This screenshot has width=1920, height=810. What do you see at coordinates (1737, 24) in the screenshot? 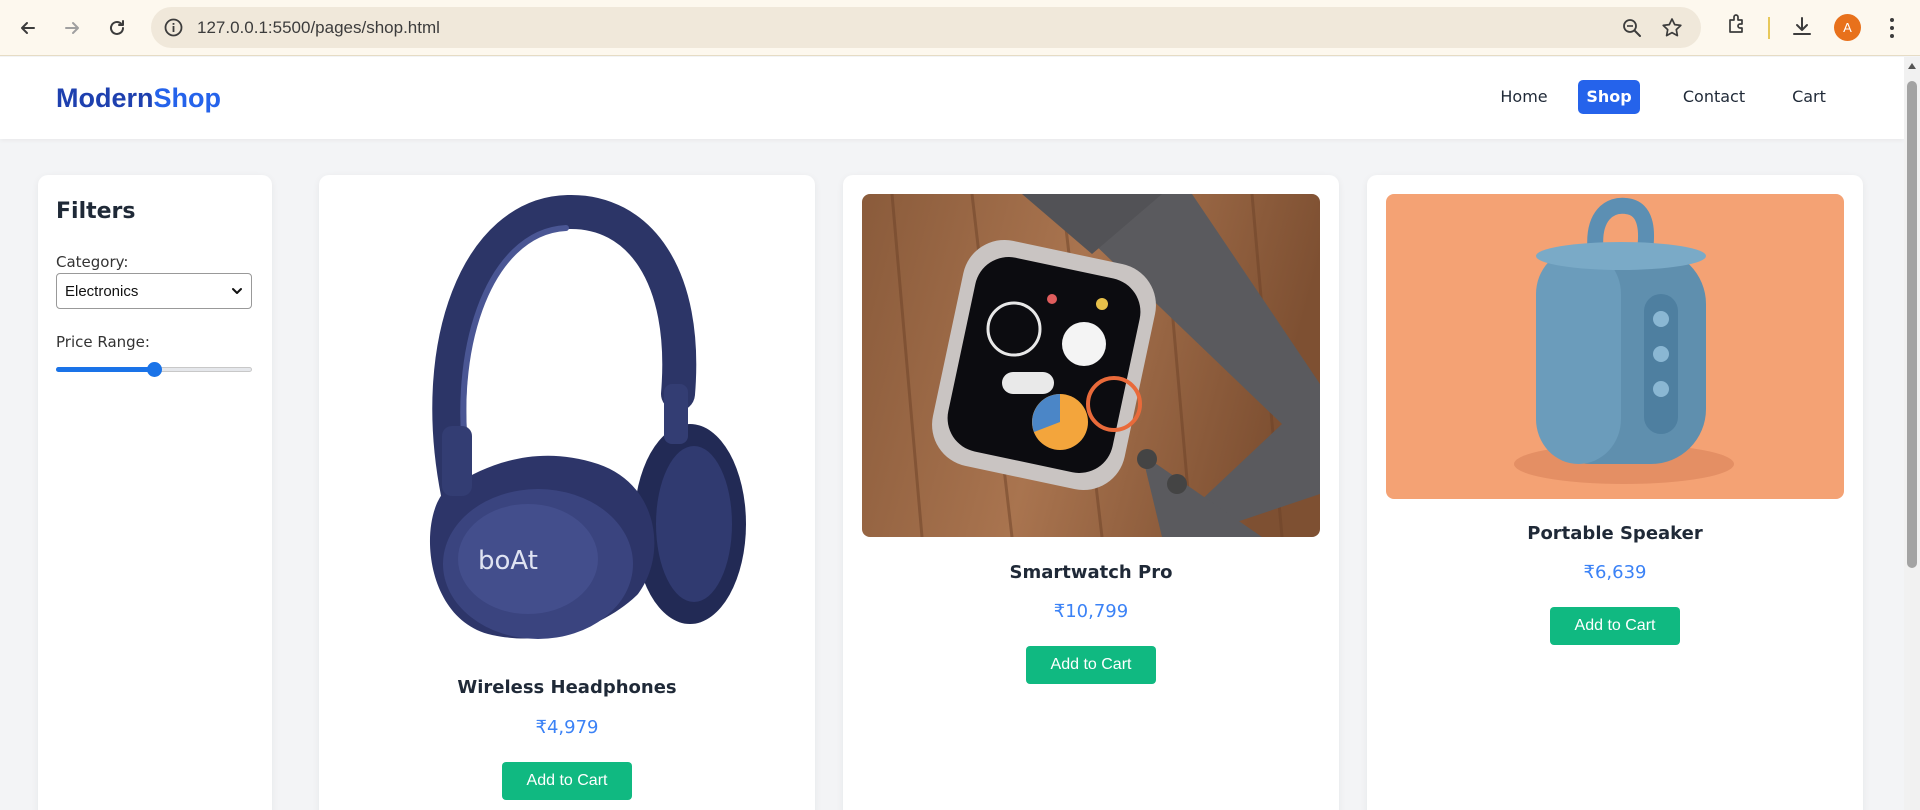
I see `extensions-icon` at bounding box center [1737, 24].